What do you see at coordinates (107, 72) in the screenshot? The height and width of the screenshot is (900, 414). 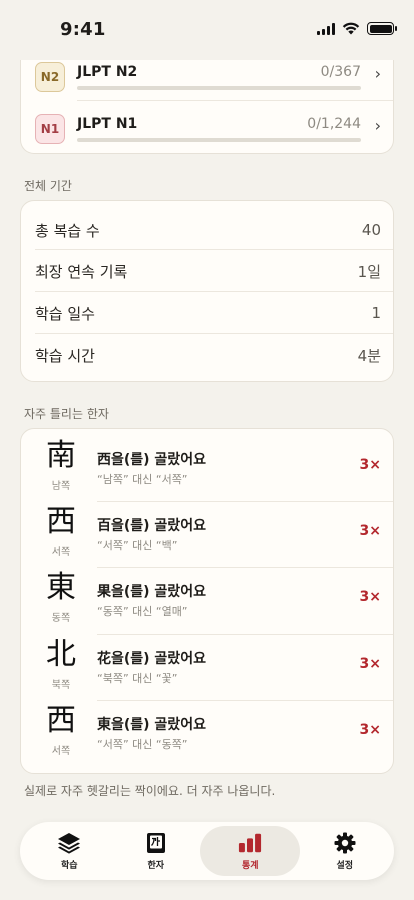 I see `level-name: JLPT N2` at bounding box center [107, 72].